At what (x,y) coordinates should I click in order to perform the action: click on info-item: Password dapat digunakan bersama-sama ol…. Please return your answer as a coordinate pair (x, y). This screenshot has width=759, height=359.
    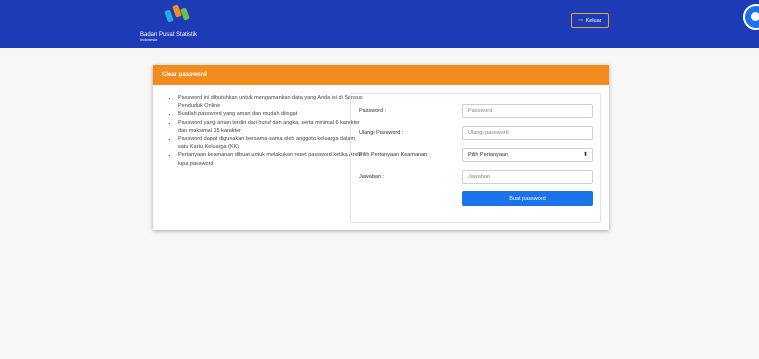
    Looking at the image, I should click on (270, 143).